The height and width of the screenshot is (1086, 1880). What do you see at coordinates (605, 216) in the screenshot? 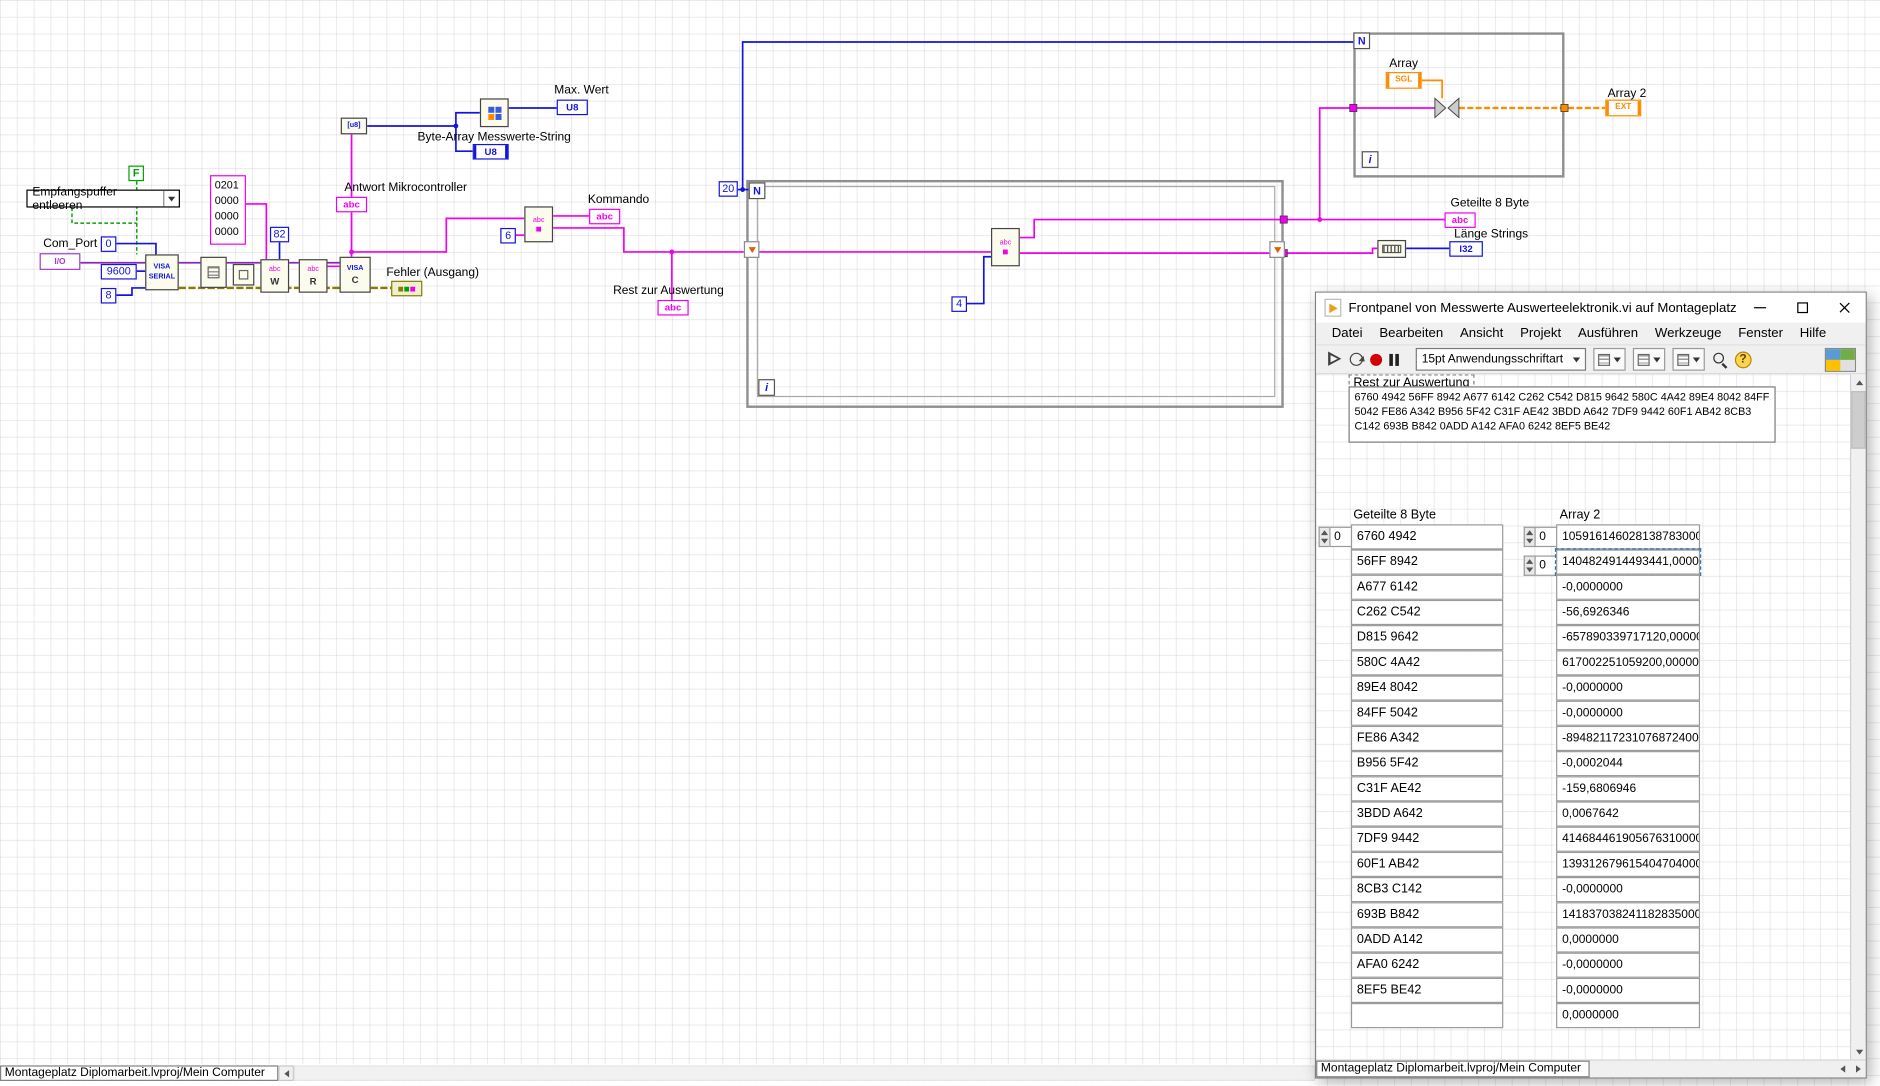
I see `kommando-terminal: abc` at bounding box center [605, 216].